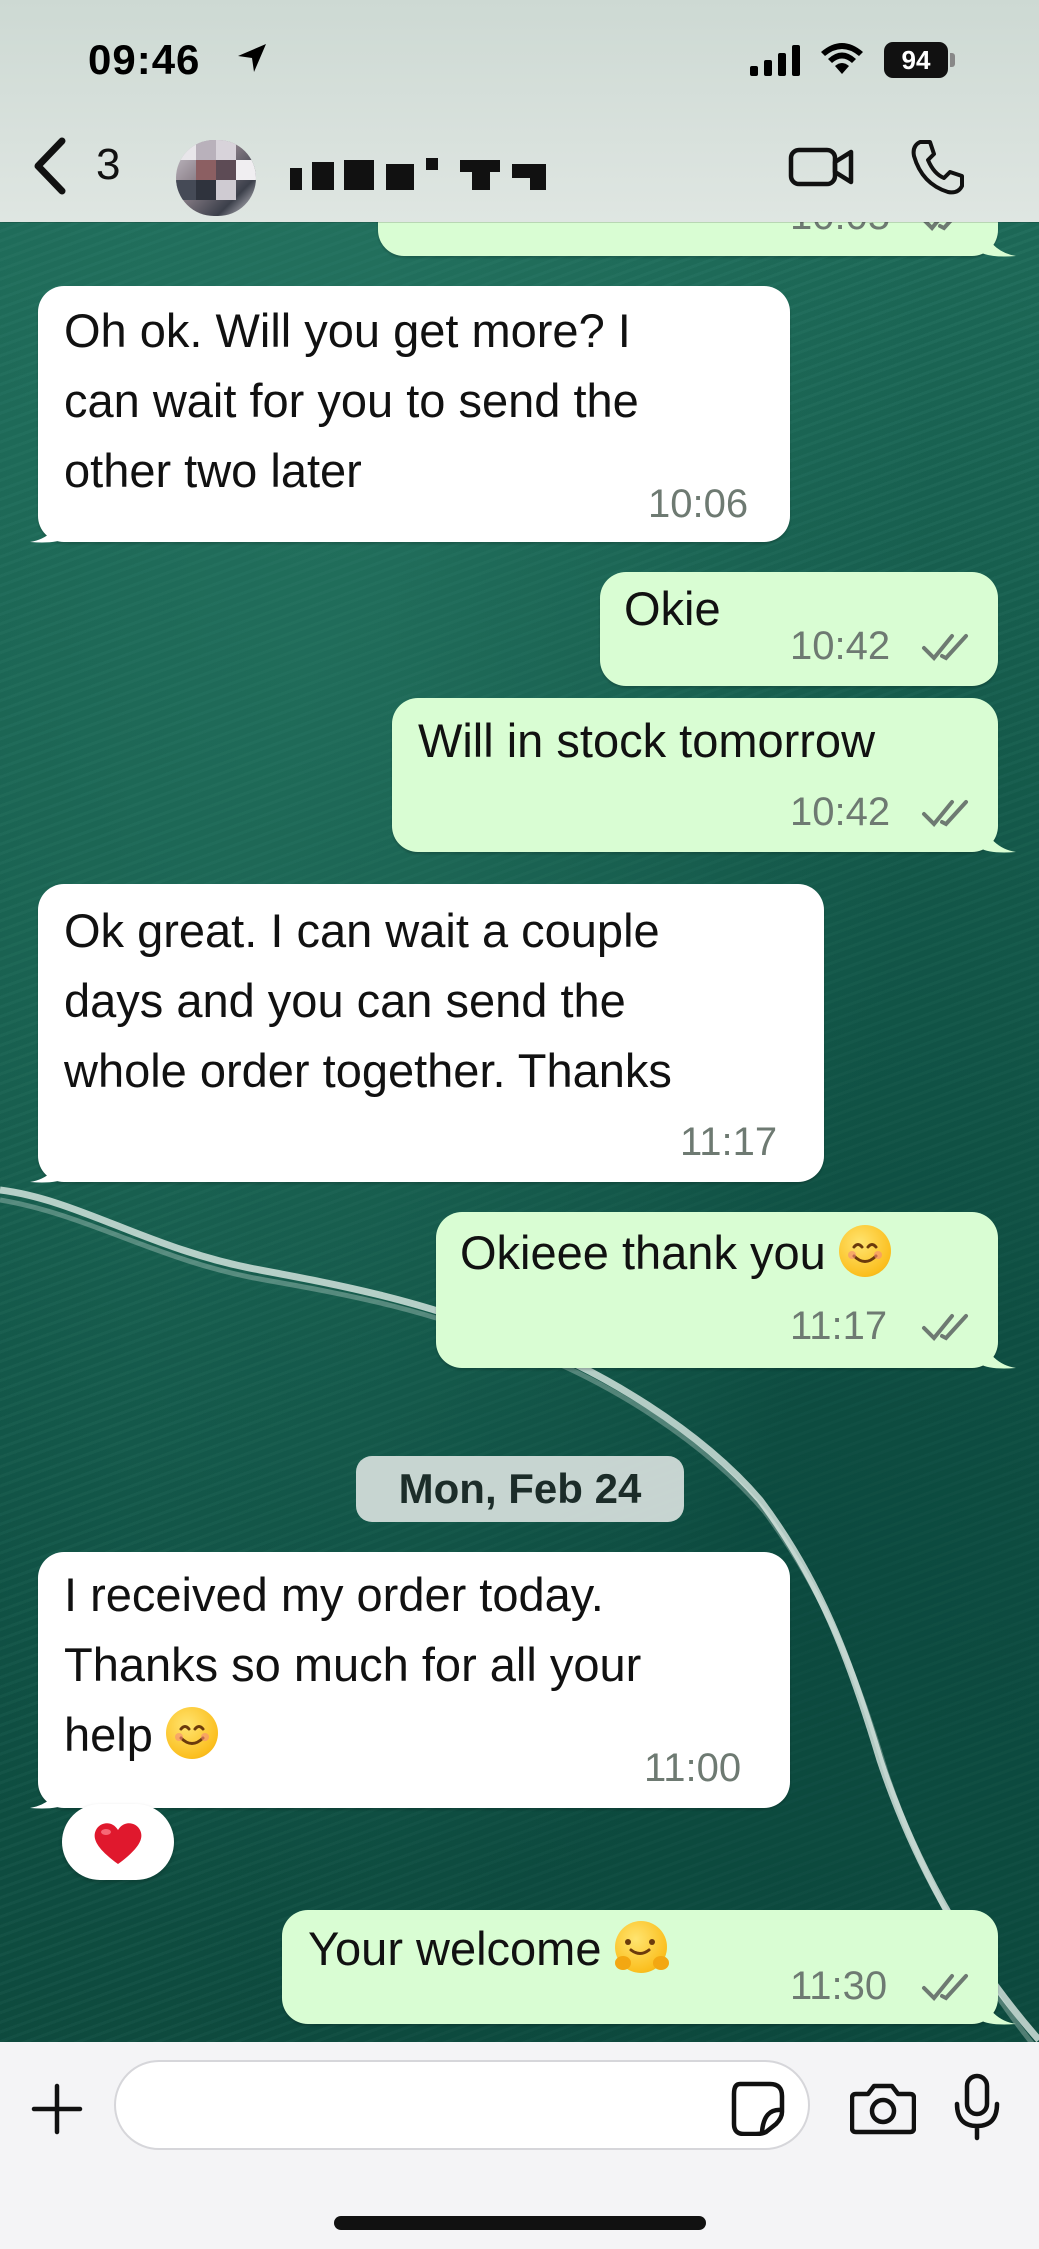 The image size is (1039, 2249). I want to click on message-text: Will in stock tomorrow, so click(647, 740).